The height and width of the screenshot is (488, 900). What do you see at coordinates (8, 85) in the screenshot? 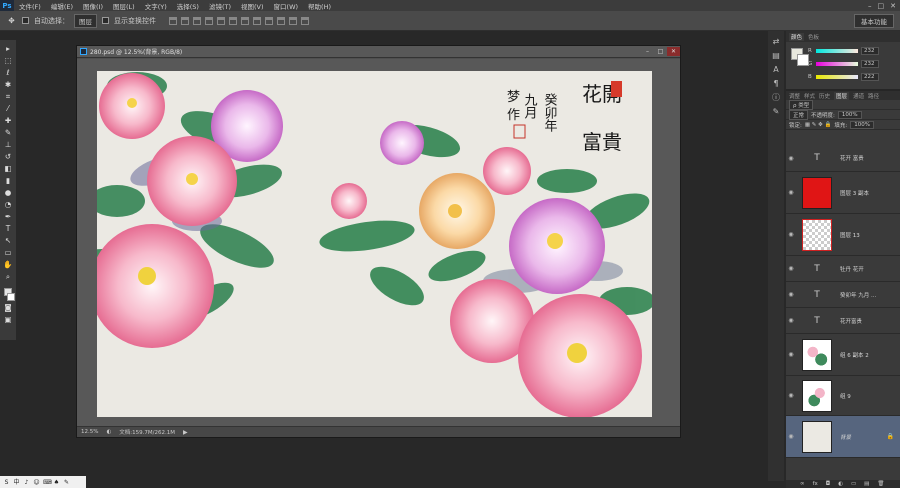
I see `magic-wand-tool-icon: ✱` at bounding box center [8, 85].